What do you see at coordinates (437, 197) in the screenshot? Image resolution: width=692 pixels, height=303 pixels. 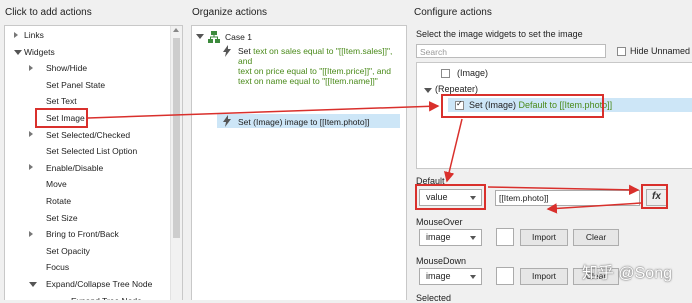 I see `default-select-value: value` at bounding box center [437, 197].